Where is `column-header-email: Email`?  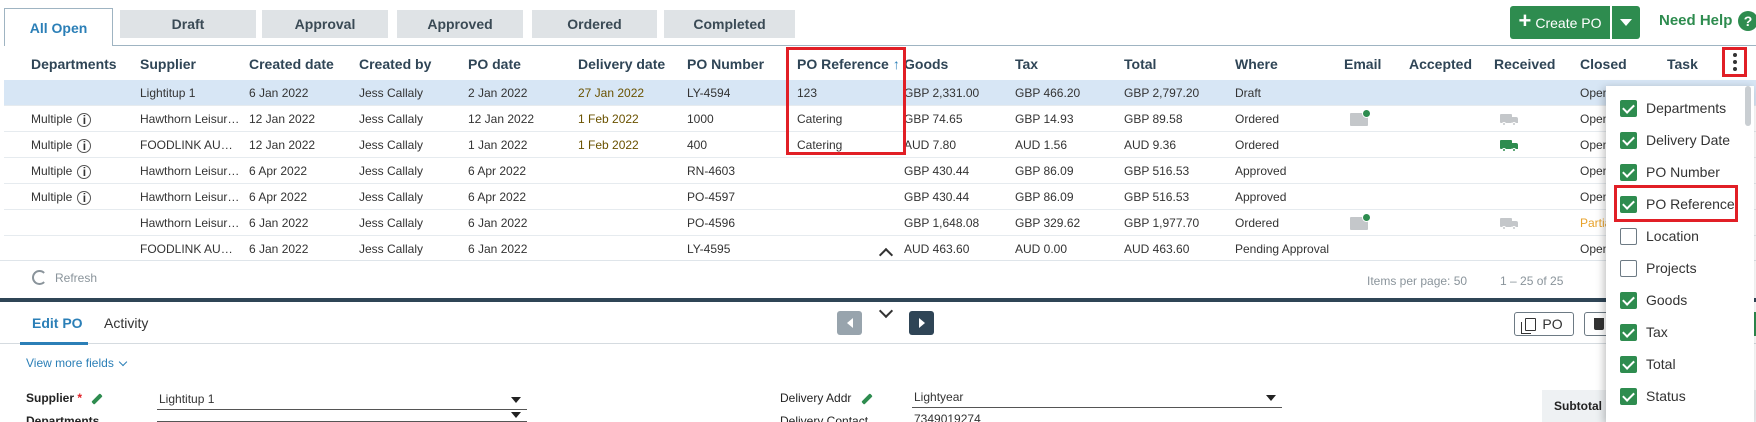 column-header-email: Email is located at coordinates (1362, 64).